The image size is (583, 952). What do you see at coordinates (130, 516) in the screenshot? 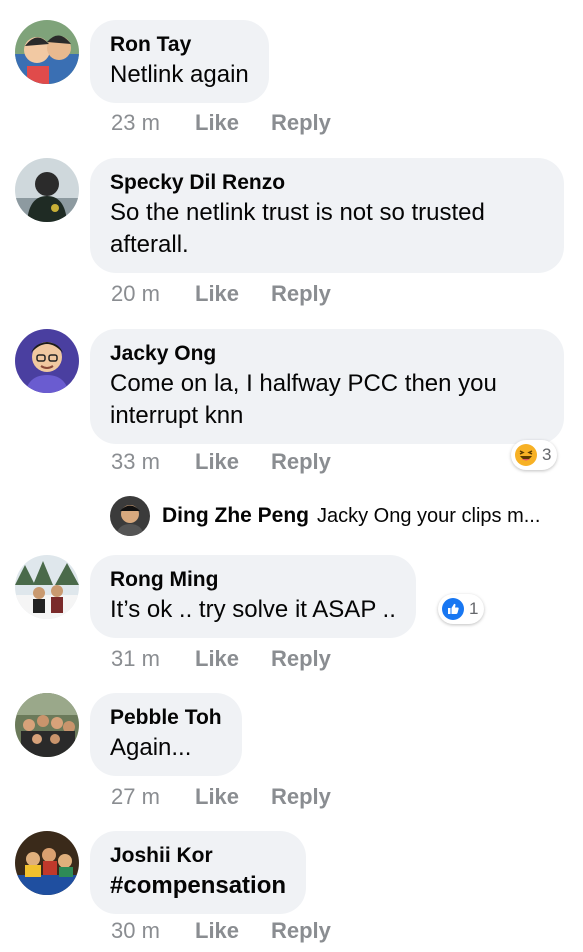
I see `avatar-ding-zhe-peng` at bounding box center [130, 516].